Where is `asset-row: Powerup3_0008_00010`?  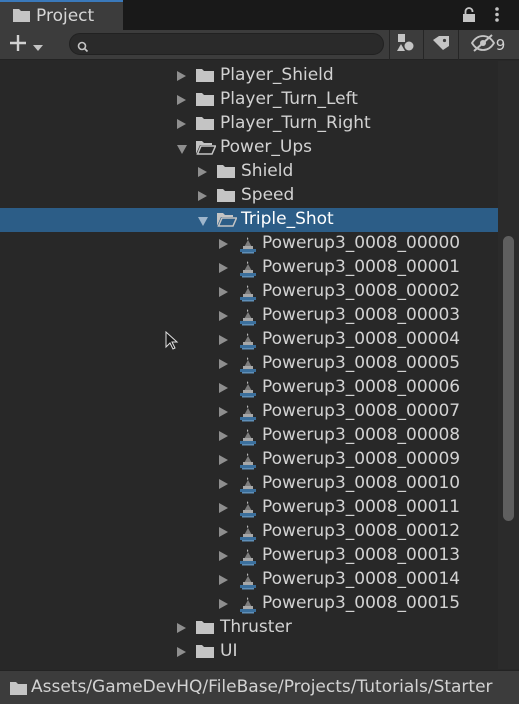
asset-row: Powerup3_0008_00010 is located at coordinates (249, 484).